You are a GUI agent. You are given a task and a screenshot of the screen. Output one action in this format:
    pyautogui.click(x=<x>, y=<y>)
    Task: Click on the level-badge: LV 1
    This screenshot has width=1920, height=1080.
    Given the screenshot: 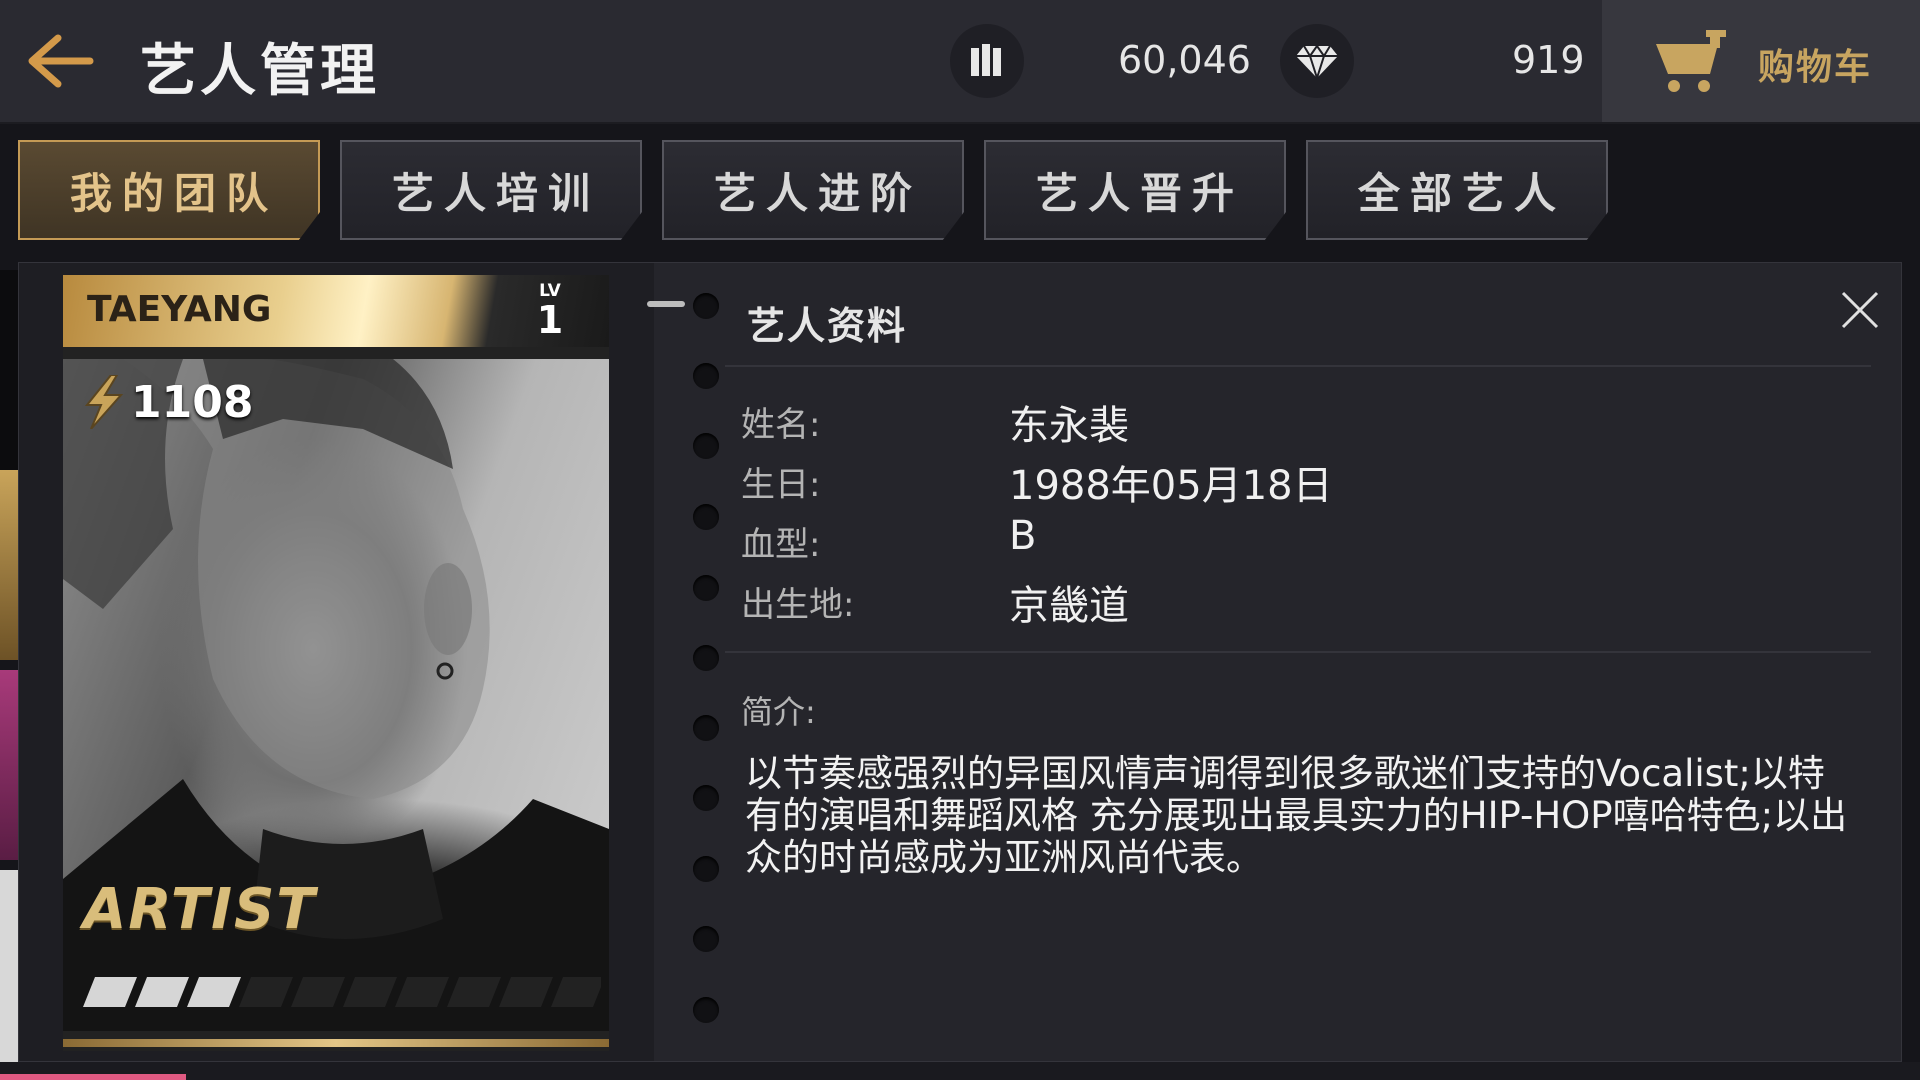 What is the action you would take?
    pyautogui.click(x=550, y=310)
    